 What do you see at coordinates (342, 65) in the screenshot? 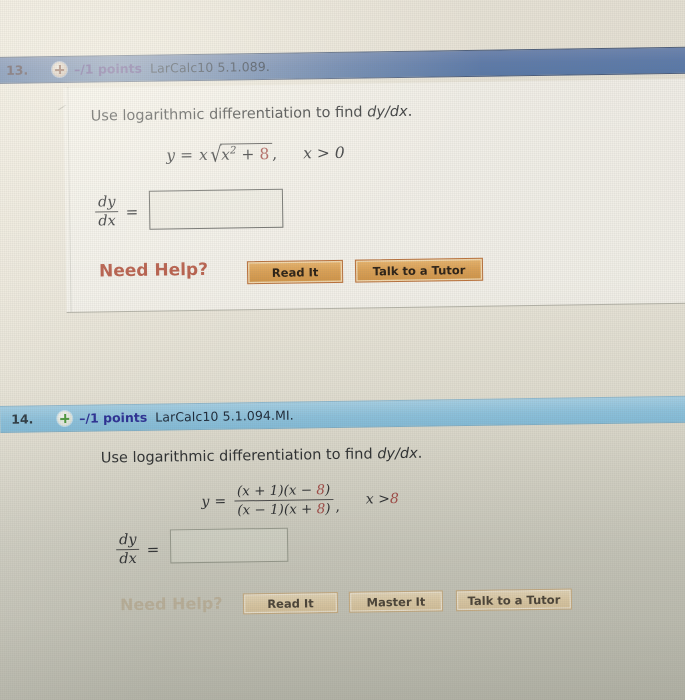
I see `problem-header-13: 13. –/1 points LarCalc10 5.1.089.` at bounding box center [342, 65].